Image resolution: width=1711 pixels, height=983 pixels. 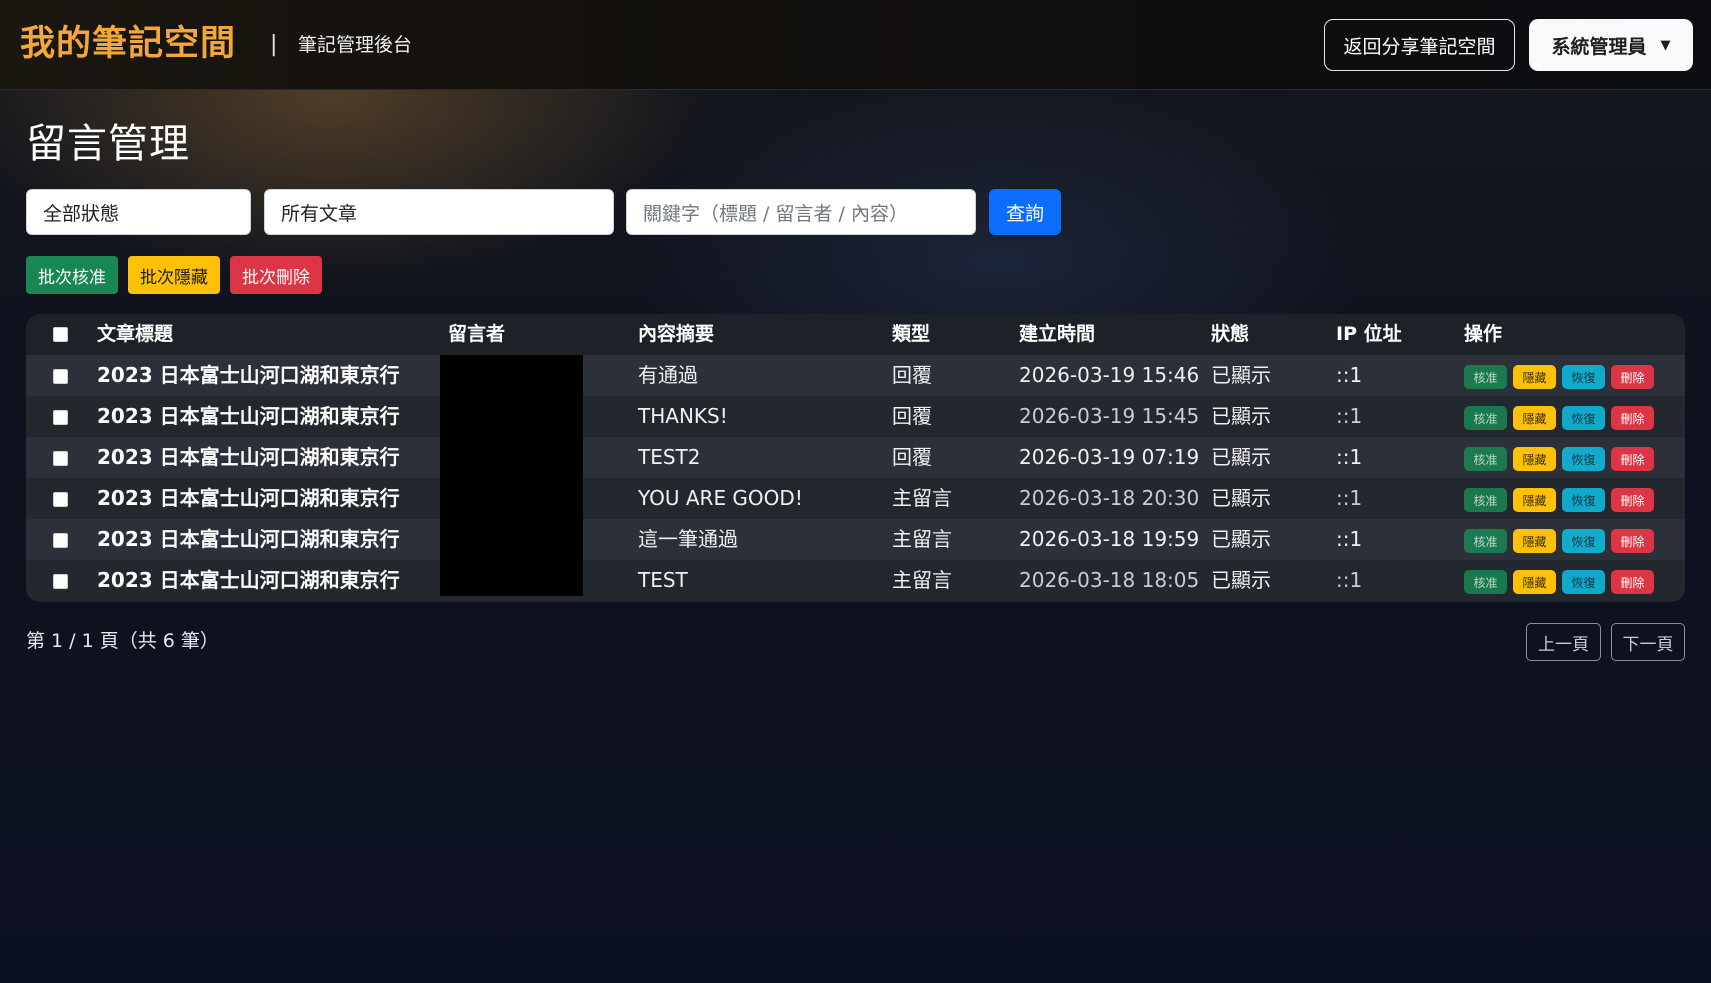 What do you see at coordinates (1025, 212) in the screenshot?
I see `query-button: 查詢` at bounding box center [1025, 212].